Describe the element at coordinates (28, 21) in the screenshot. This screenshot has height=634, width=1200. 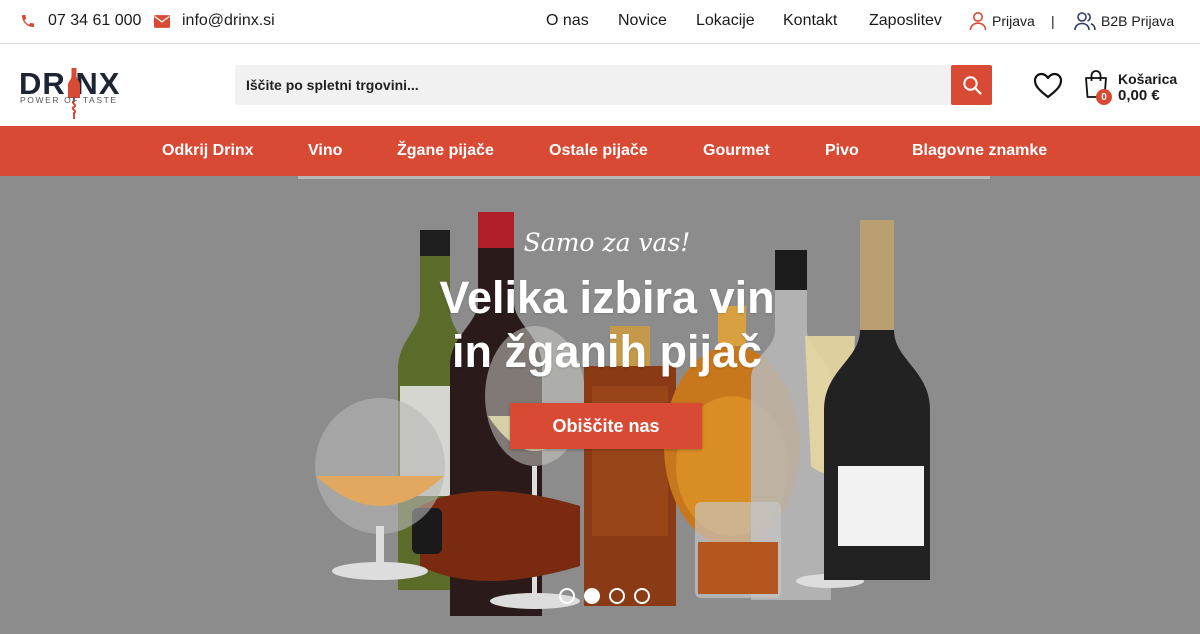
I see `phone-icon` at that location.